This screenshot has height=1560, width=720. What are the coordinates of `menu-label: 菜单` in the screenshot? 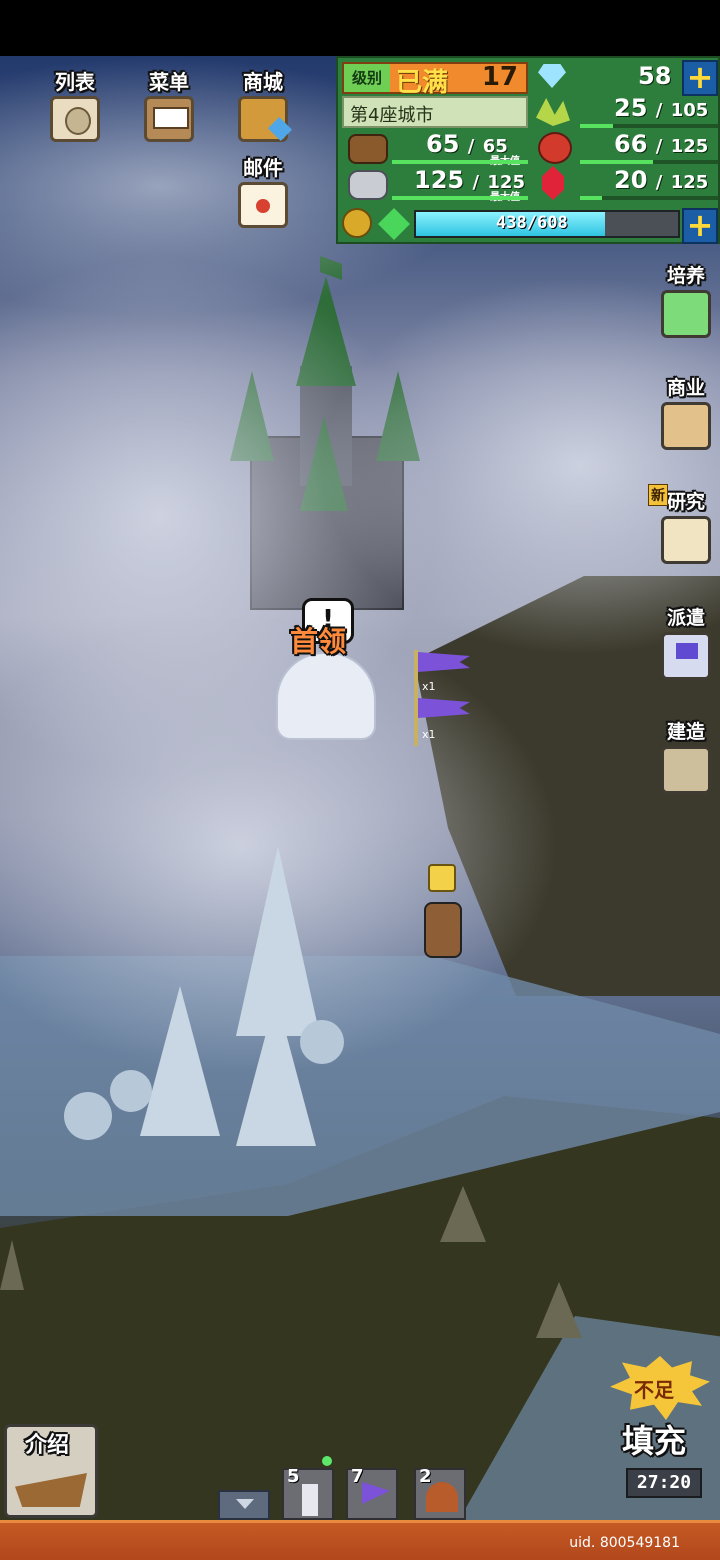 It's located at (169, 82).